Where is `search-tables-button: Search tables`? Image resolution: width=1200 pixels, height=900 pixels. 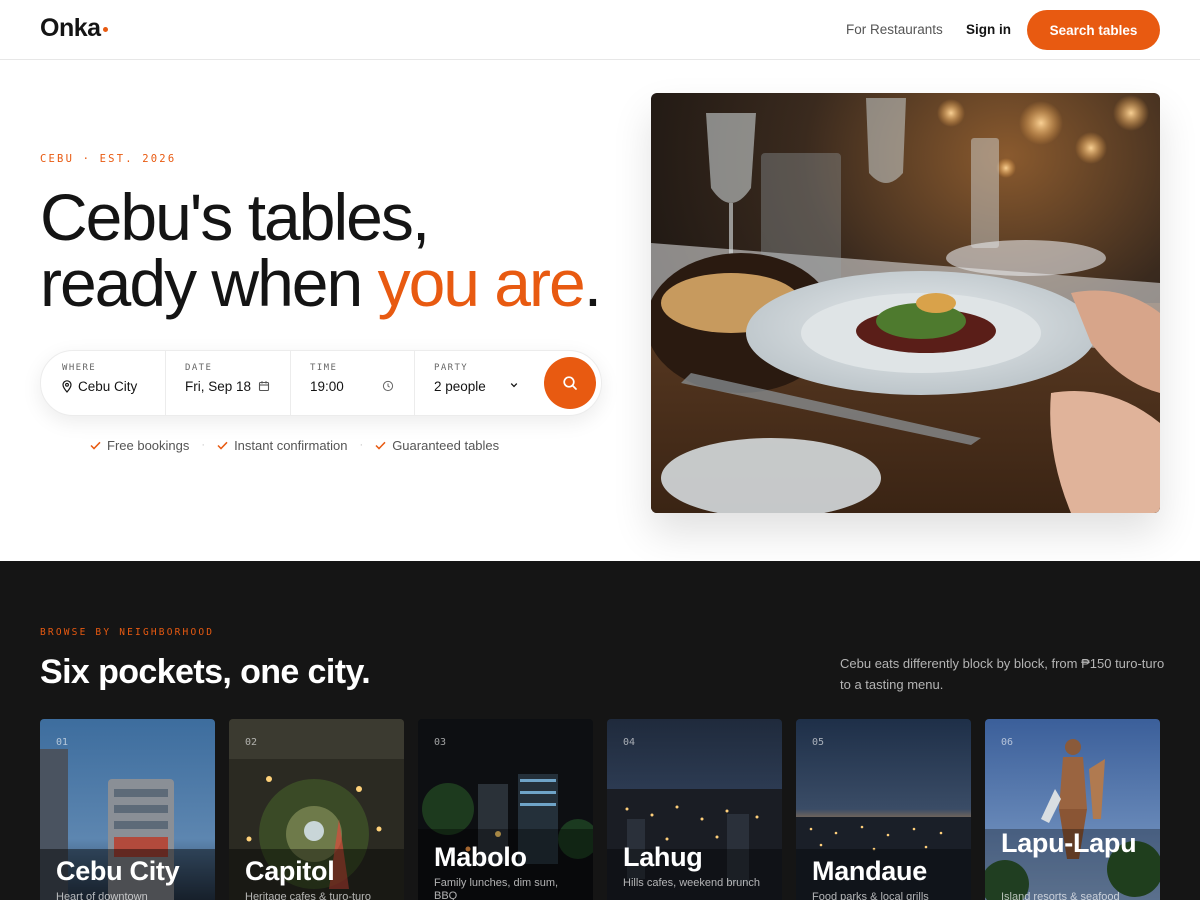 search-tables-button: Search tables is located at coordinates (1093, 30).